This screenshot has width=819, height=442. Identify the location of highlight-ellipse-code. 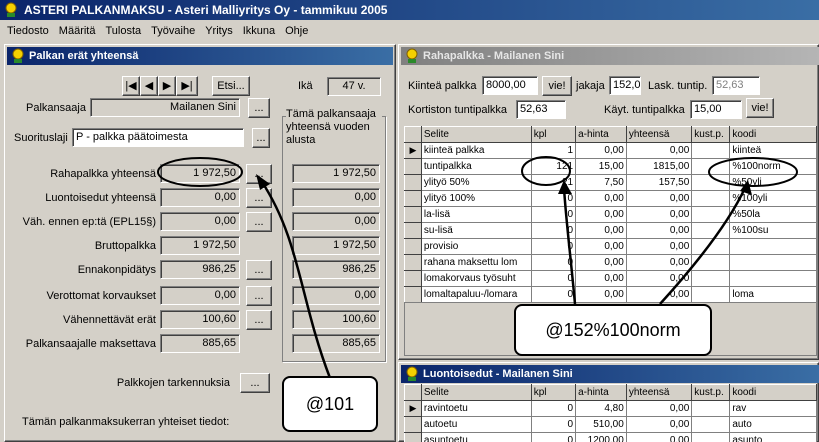
(753, 172).